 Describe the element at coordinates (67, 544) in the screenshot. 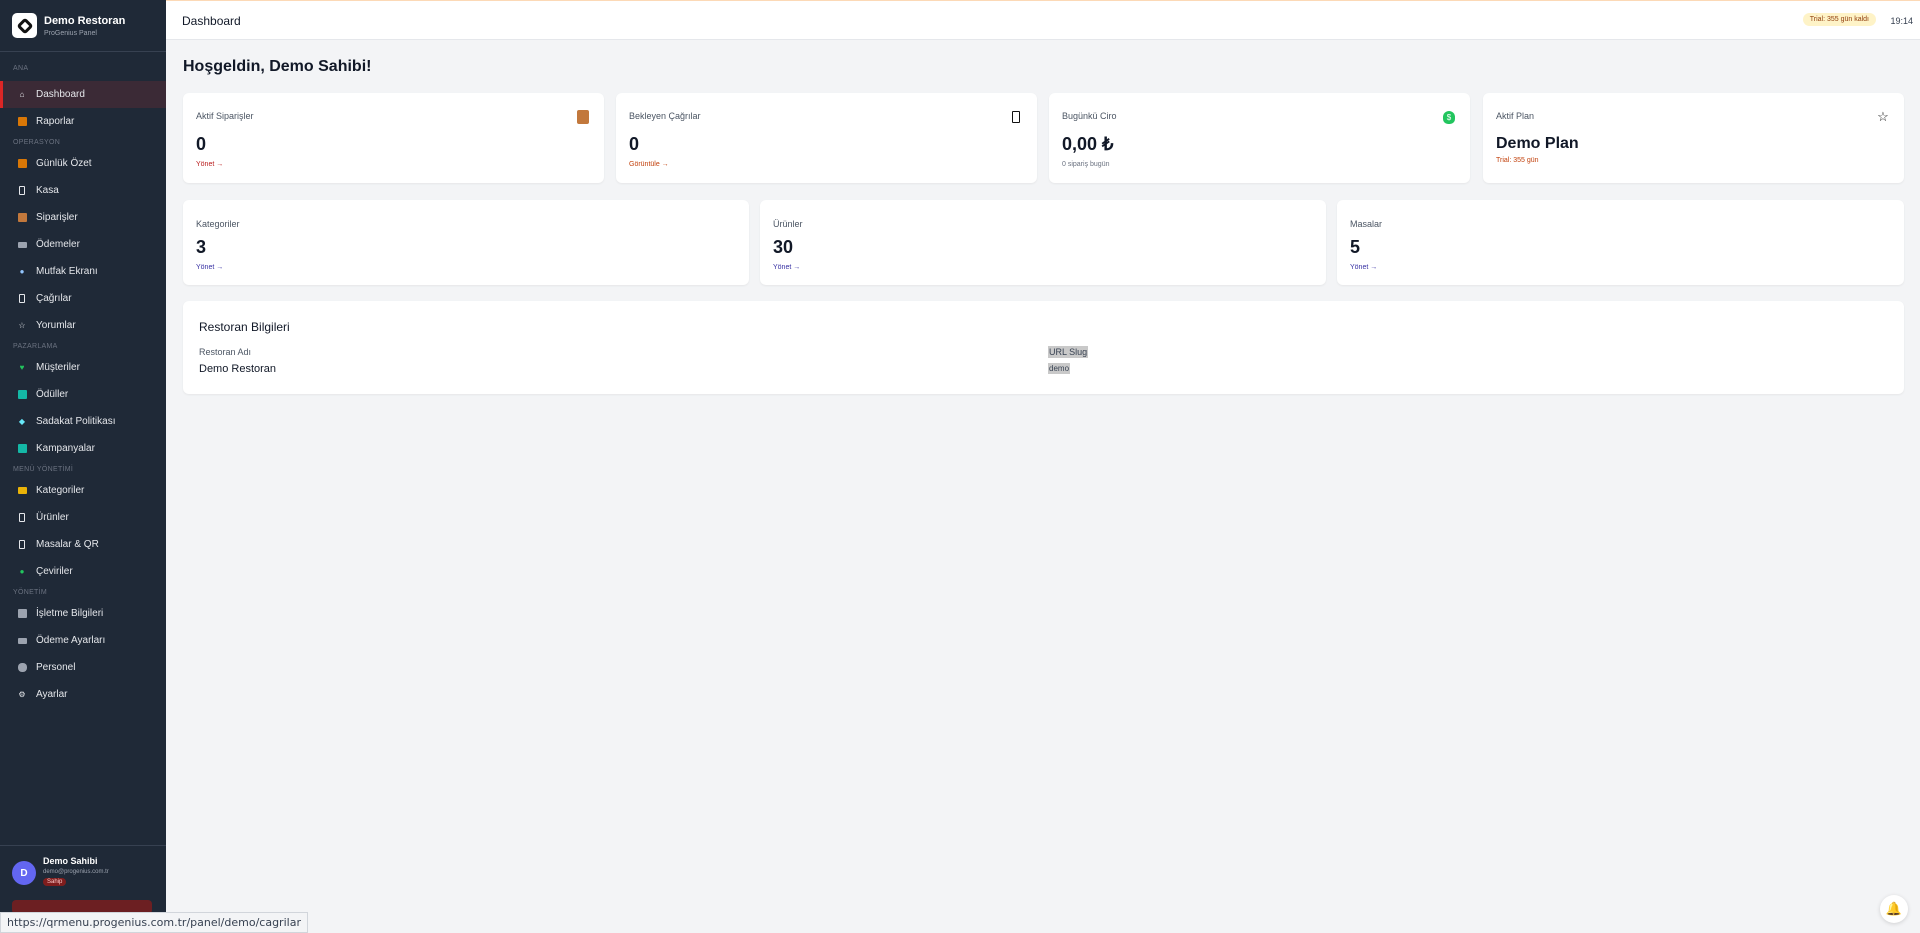

I see `sidebar-item-label: Masalar & QR` at that location.